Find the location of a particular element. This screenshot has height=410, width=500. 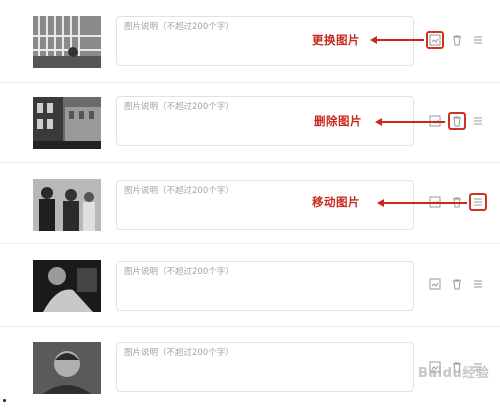

annotation-move: 移动图片 is located at coordinates (336, 202).